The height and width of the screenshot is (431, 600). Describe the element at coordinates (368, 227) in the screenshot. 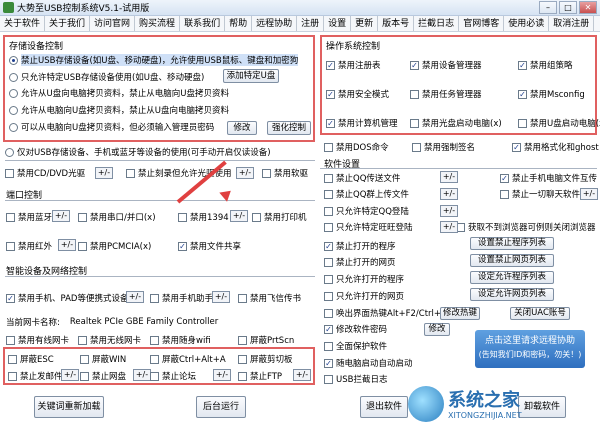

I see `software-option-3: 只允许特定旺旺登陆` at that location.